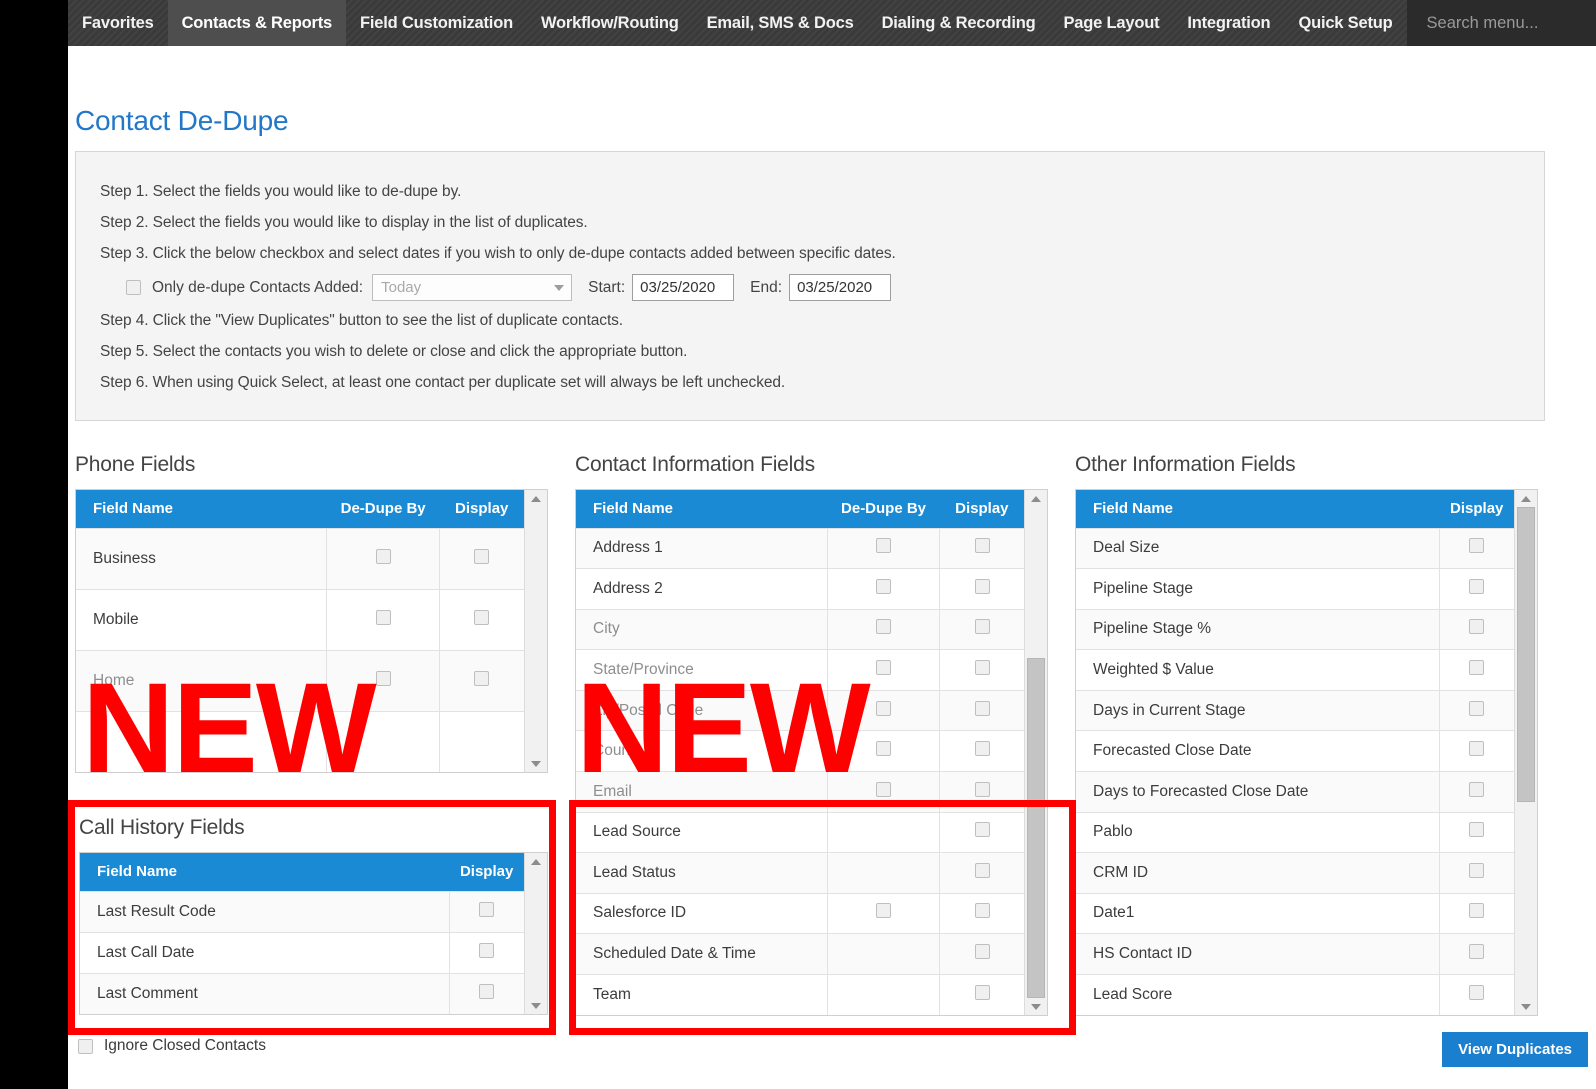 The width and height of the screenshot is (1596, 1089). I want to click on table-row: Lead Status, so click(800, 873).